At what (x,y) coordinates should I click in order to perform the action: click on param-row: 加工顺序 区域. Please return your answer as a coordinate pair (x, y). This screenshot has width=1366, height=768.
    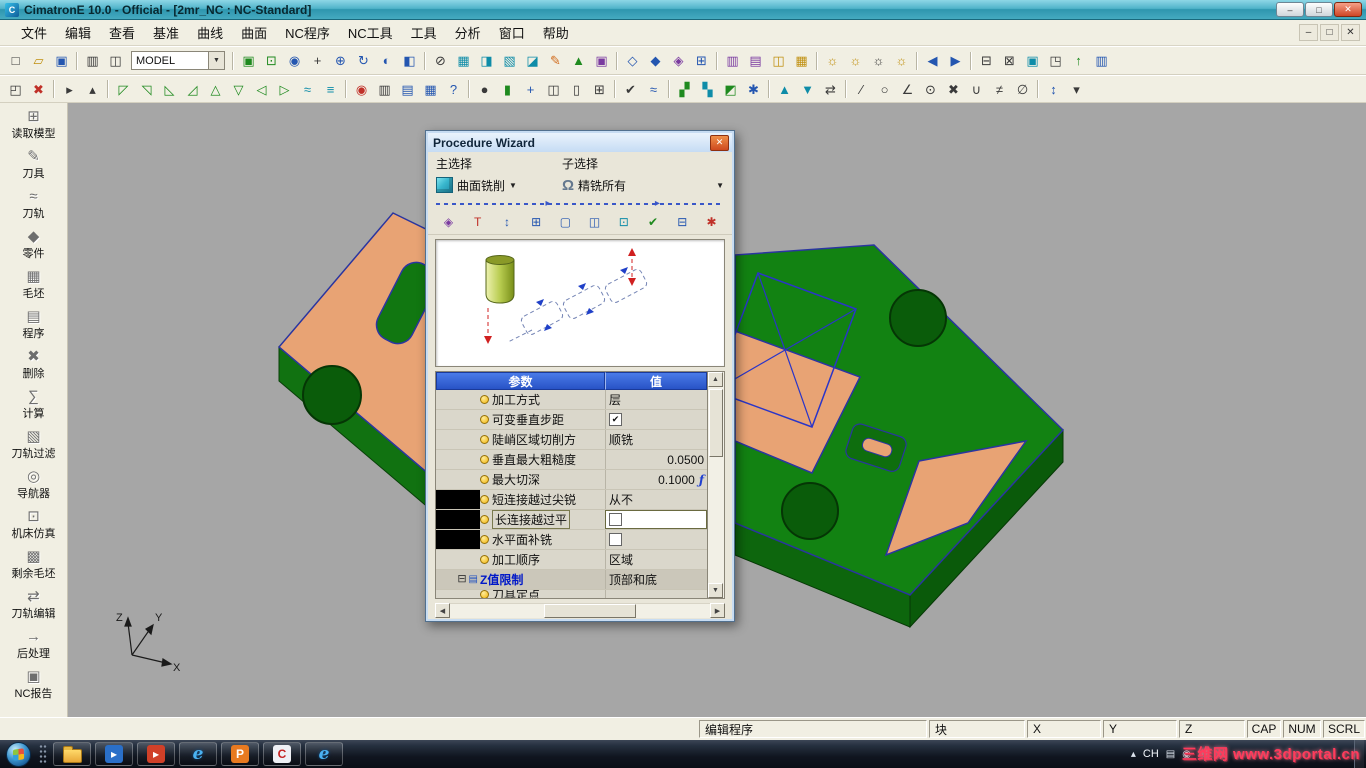
    Looking at the image, I should click on (571, 560).